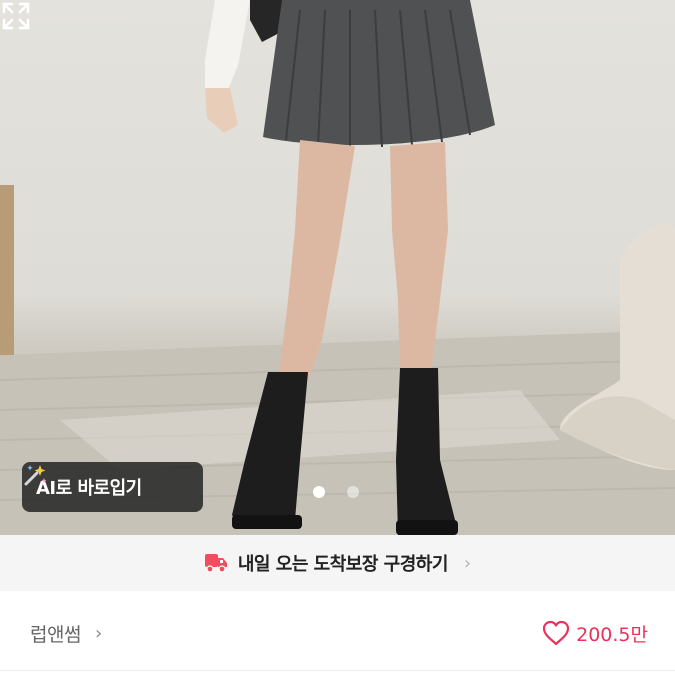 Image resolution: width=675 pixels, height=675 pixels. What do you see at coordinates (337, 670) in the screenshot?
I see `divider` at bounding box center [337, 670].